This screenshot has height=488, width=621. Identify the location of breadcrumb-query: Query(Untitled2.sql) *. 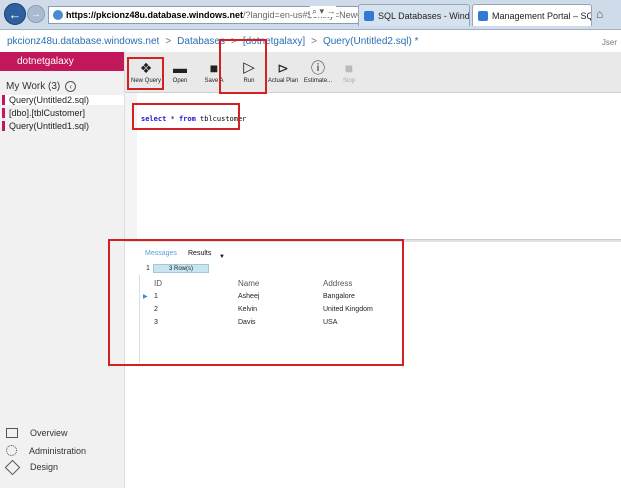
(371, 41).